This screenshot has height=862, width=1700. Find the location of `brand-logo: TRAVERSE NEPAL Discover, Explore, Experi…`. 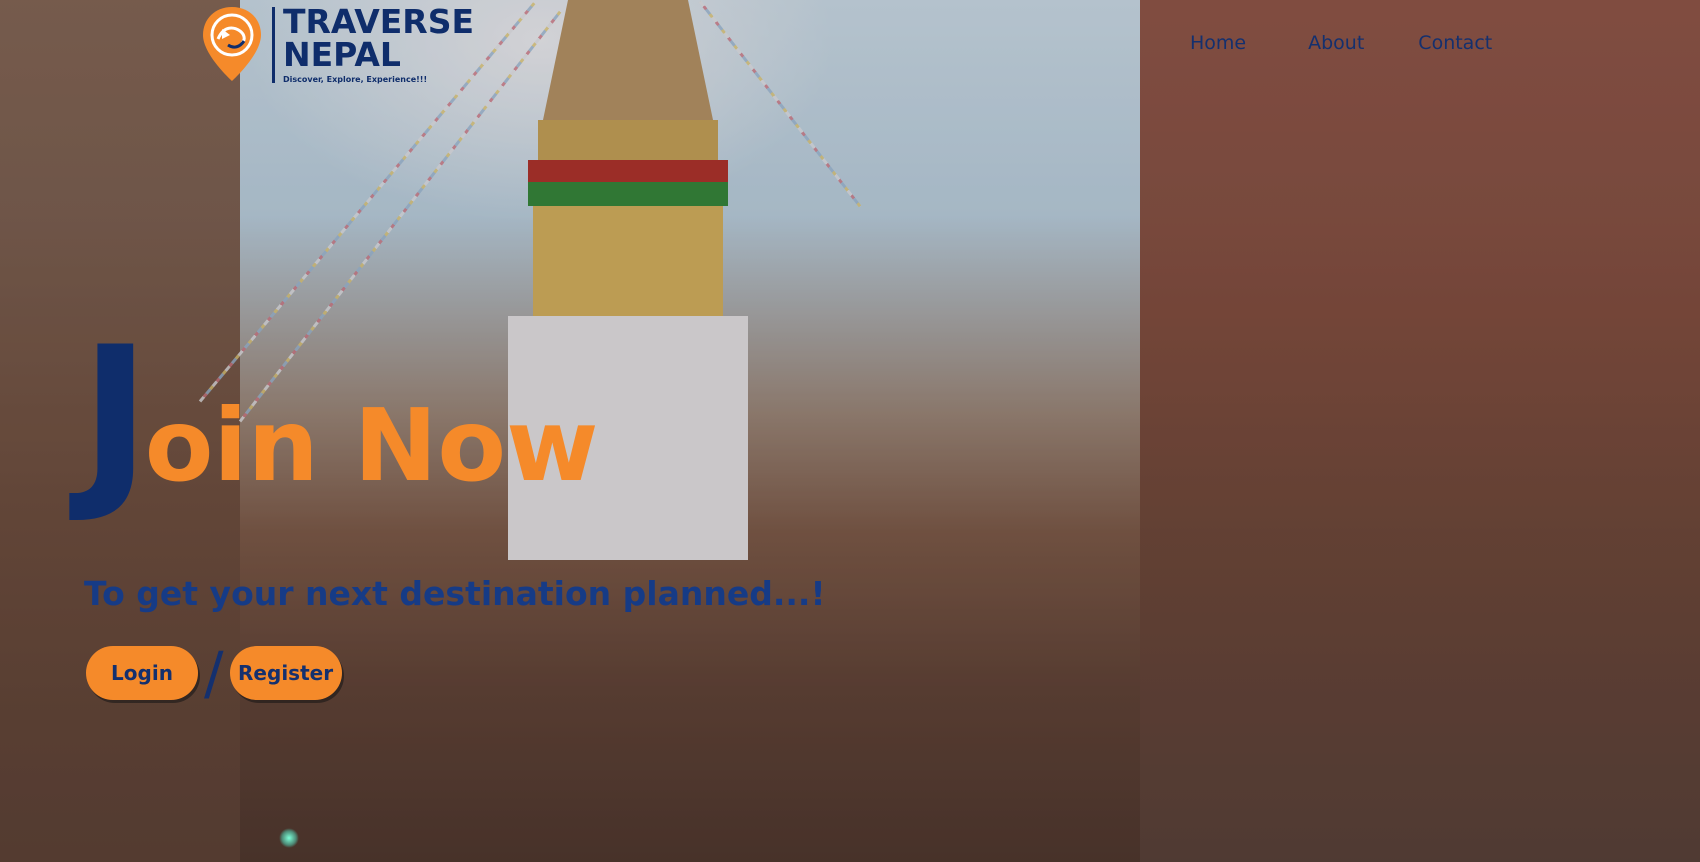

brand-logo: TRAVERSE NEPAL Discover, Explore, Experi… is located at coordinates (337, 44).